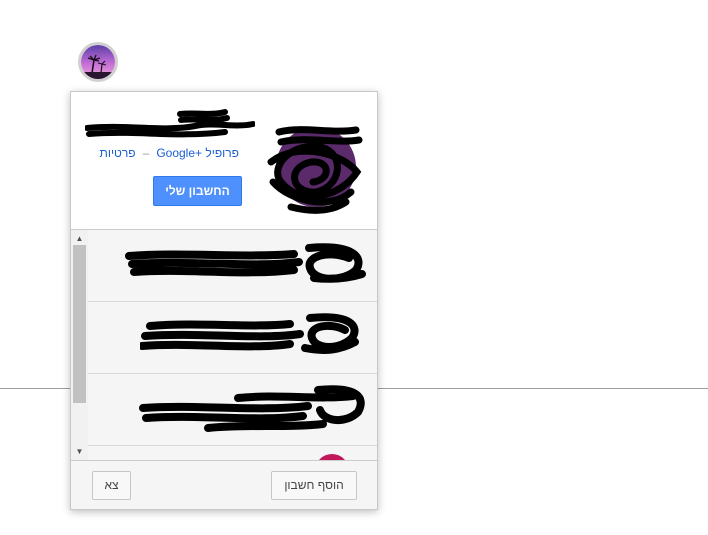 The width and height of the screenshot is (708, 535). What do you see at coordinates (314, 485) in the screenshot?
I see `add-account-button: הוסף חשבון` at bounding box center [314, 485].